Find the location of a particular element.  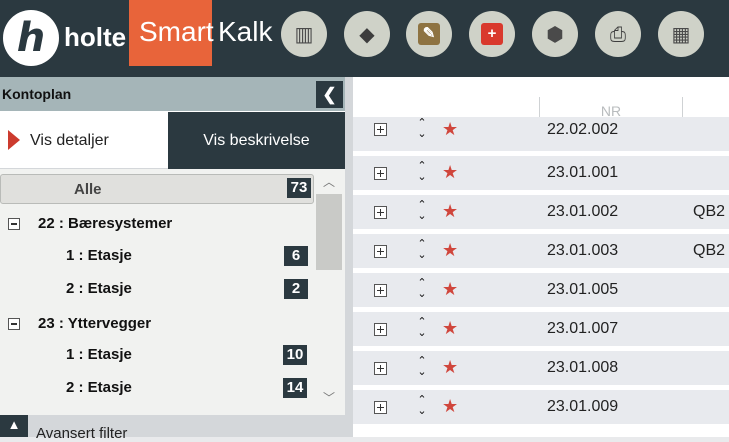

row-nr: 23.01.003 is located at coordinates (583, 250).